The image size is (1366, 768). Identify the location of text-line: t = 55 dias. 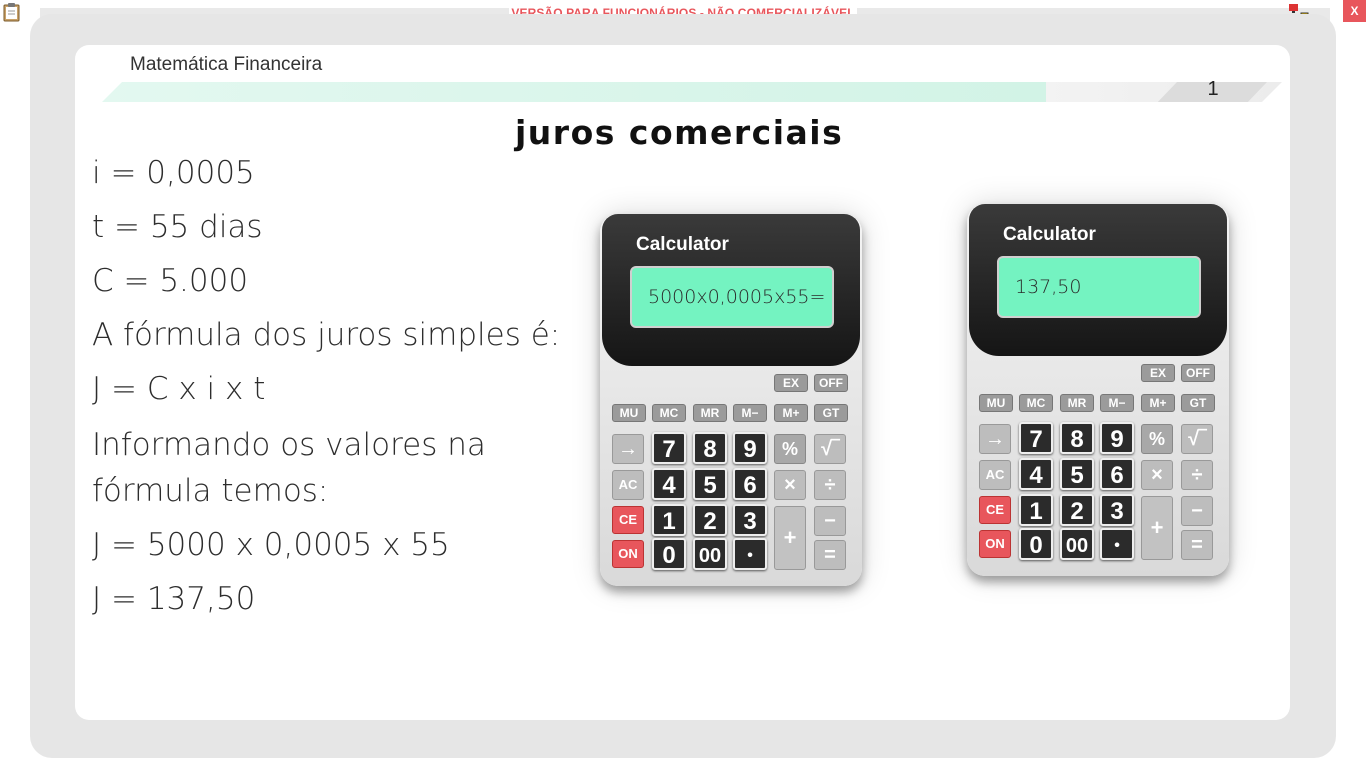
(177, 227).